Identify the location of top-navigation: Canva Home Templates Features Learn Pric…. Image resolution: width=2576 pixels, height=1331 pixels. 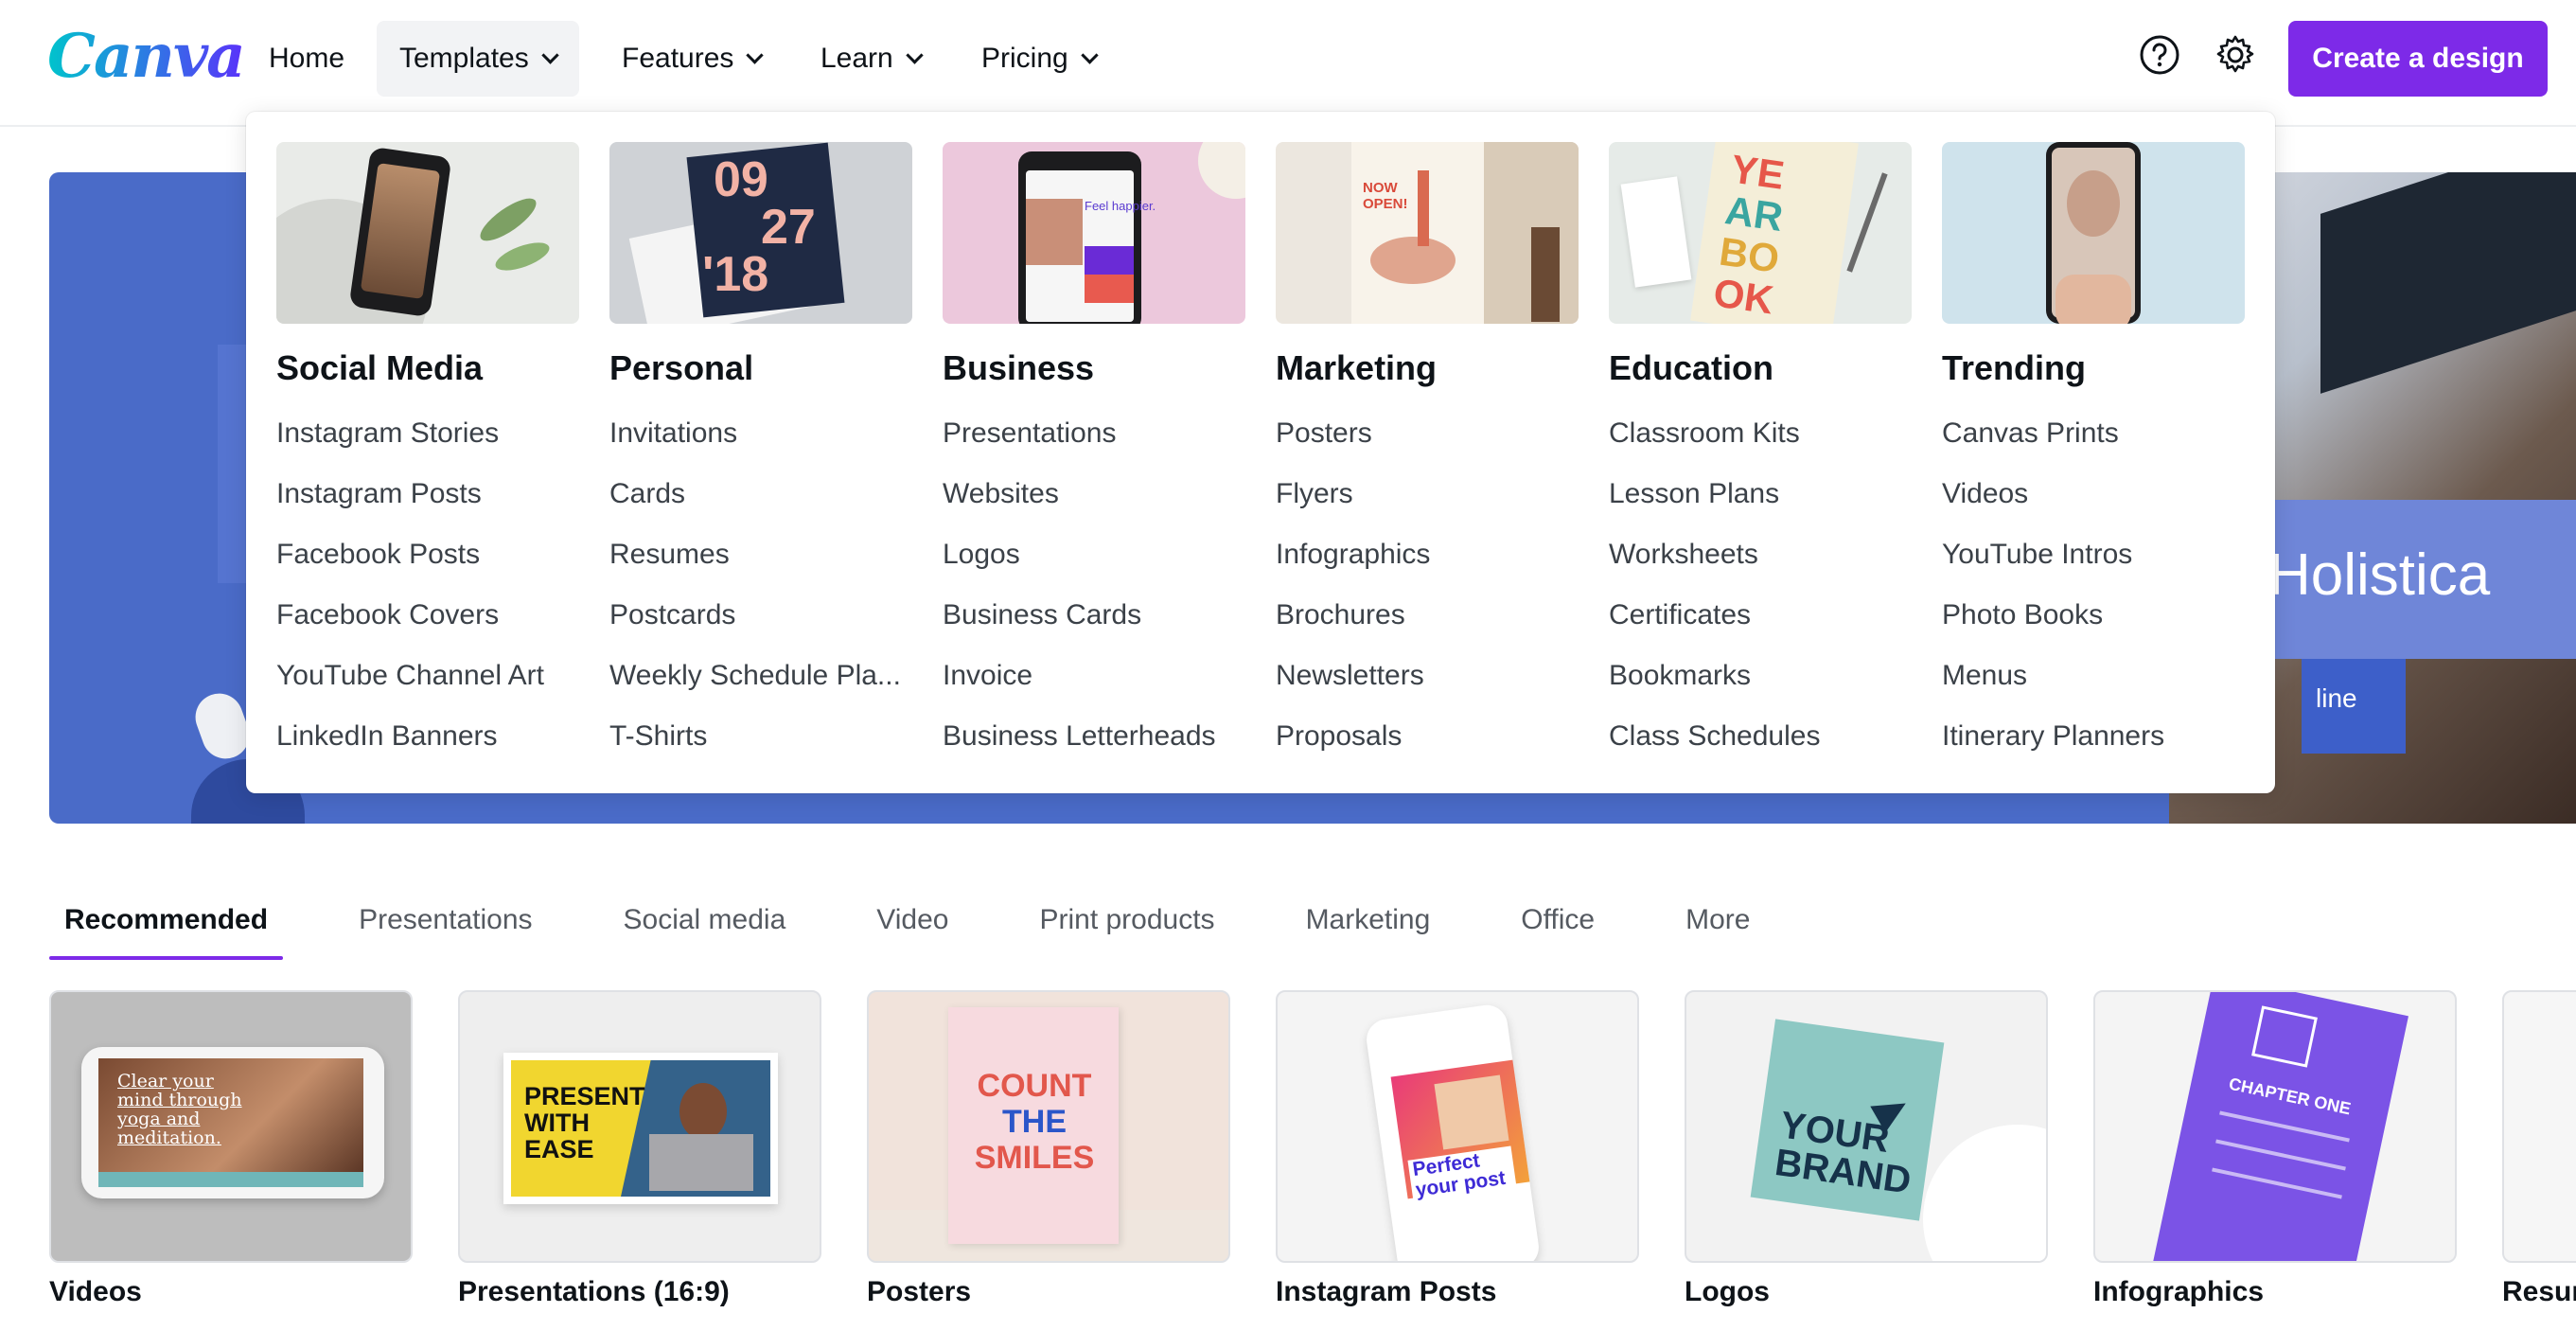
(1288, 63).